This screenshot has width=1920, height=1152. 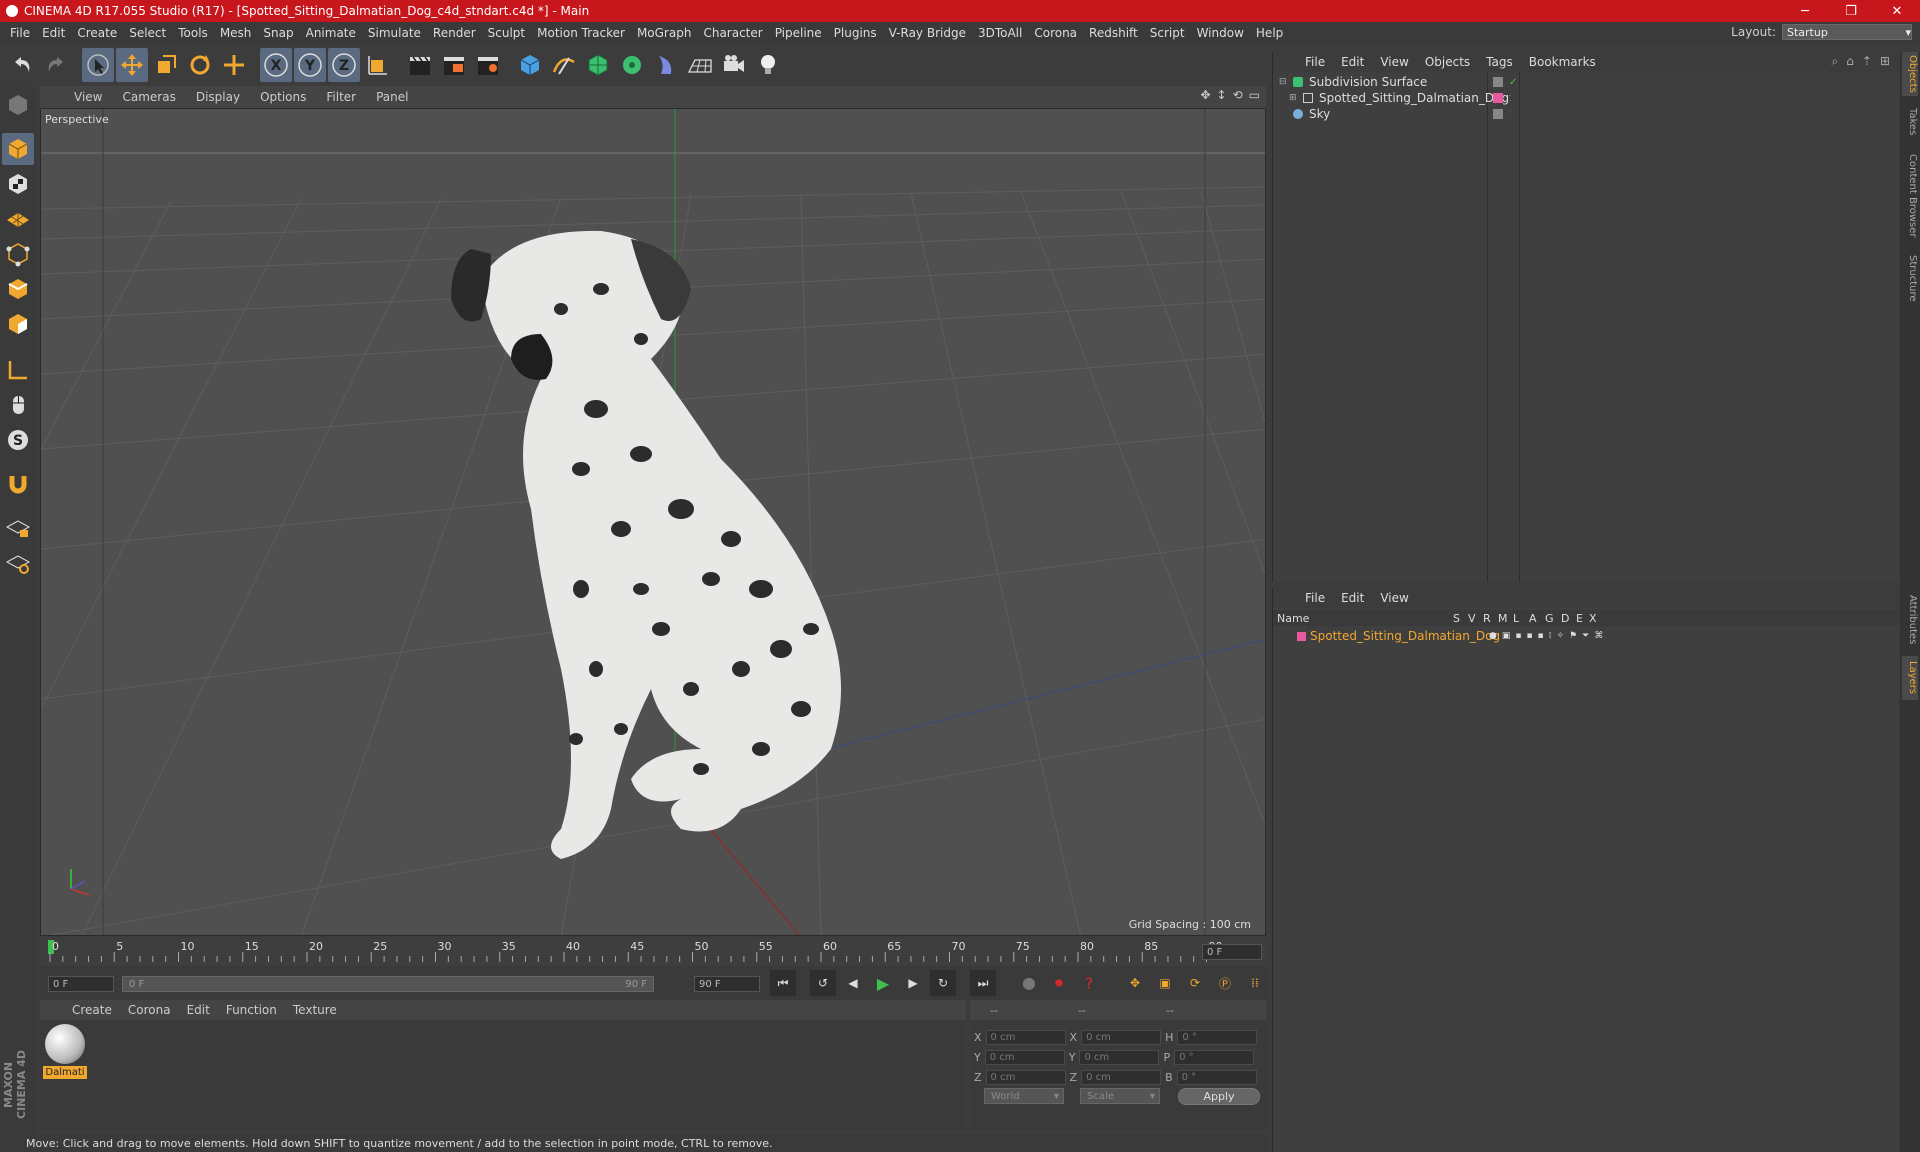 I want to click on material-menu-create: Create, so click(x=92, y=1010).